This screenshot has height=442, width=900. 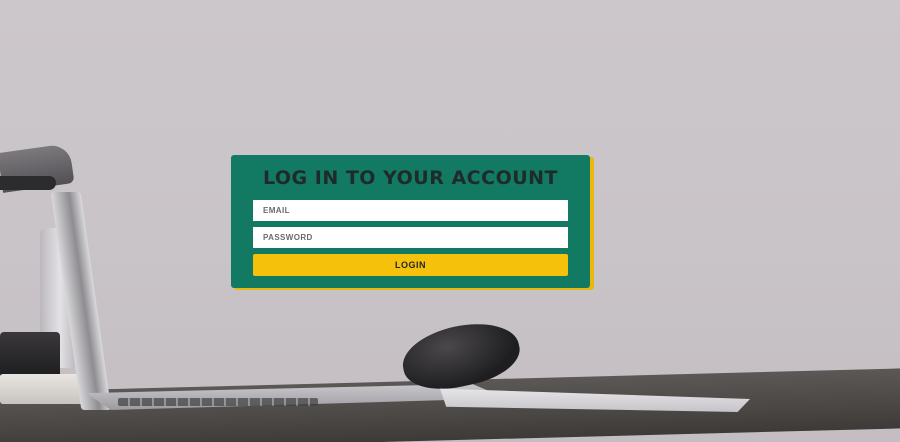 What do you see at coordinates (410, 178) in the screenshot?
I see `login-title: LOG IN TO YOUR ACCOUNT` at bounding box center [410, 178].